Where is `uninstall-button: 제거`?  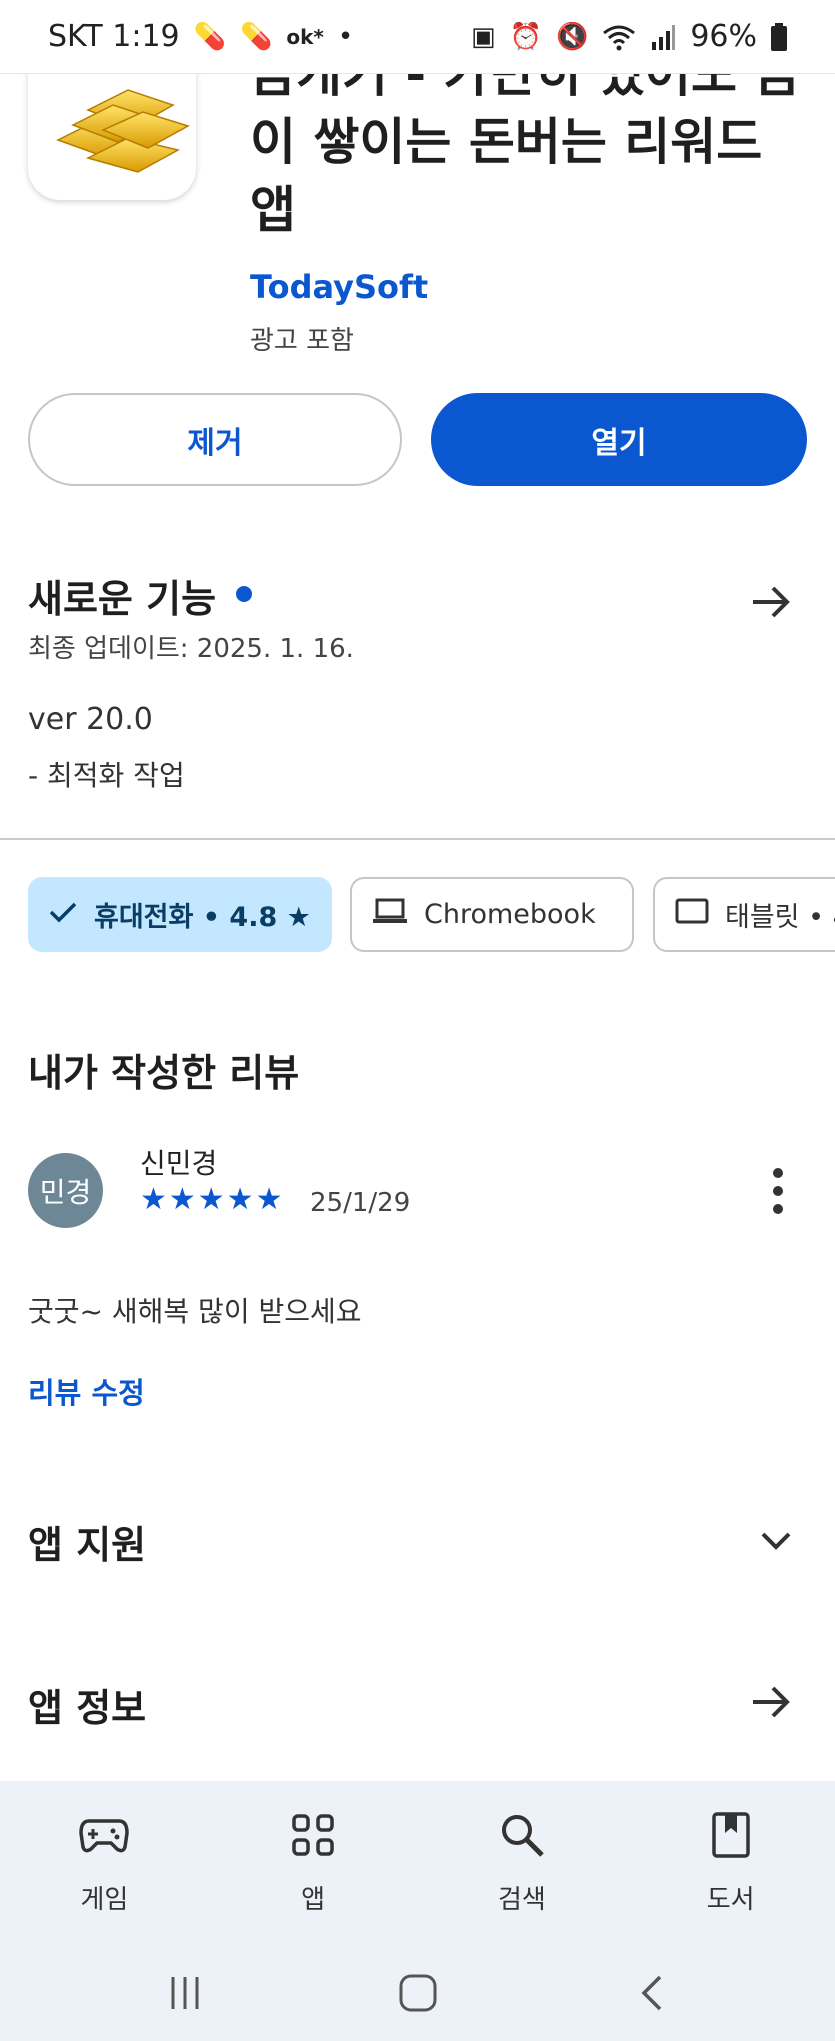 uninstall-button: 제거 is located at coordinates (215, 439).